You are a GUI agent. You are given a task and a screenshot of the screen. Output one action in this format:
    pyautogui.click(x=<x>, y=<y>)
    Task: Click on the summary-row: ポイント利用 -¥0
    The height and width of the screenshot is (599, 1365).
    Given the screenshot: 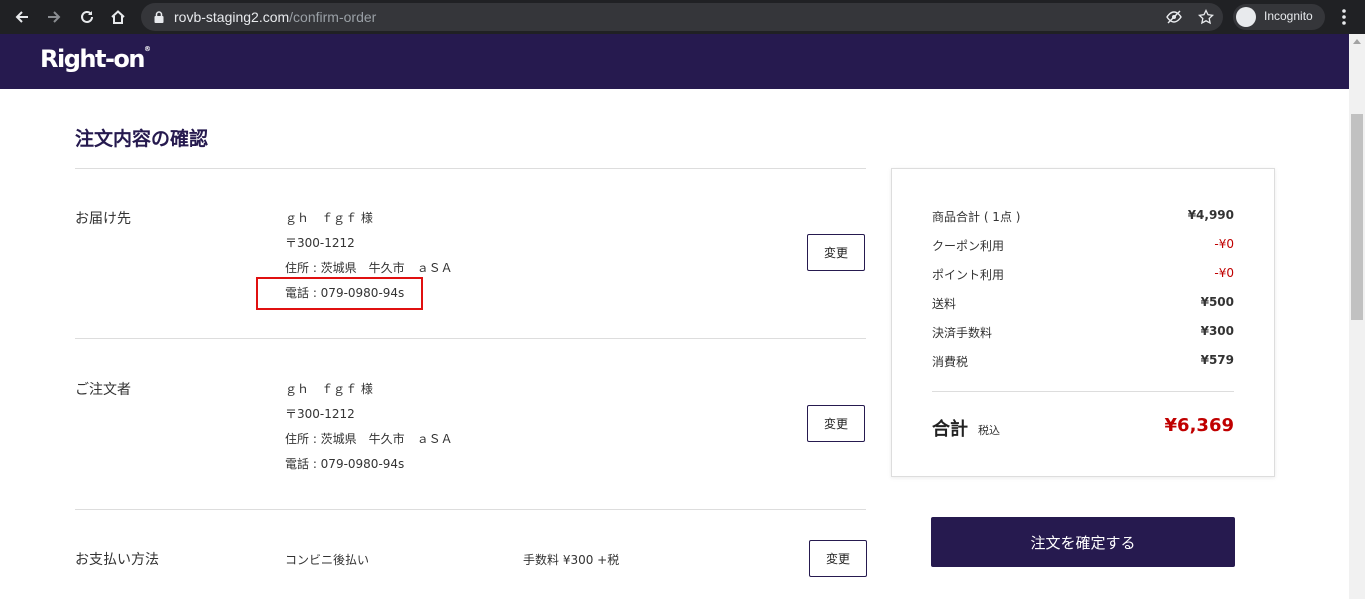 What is the action you would take?
    pyautogui.click(x=1083, y=275)
    